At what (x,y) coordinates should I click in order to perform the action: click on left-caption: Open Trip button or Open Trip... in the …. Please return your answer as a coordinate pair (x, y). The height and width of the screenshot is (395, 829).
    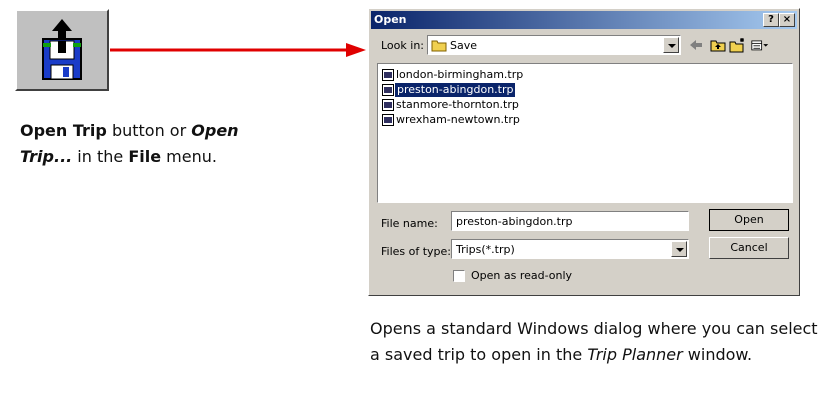
    Looking at the image, I should click on (129, 143).